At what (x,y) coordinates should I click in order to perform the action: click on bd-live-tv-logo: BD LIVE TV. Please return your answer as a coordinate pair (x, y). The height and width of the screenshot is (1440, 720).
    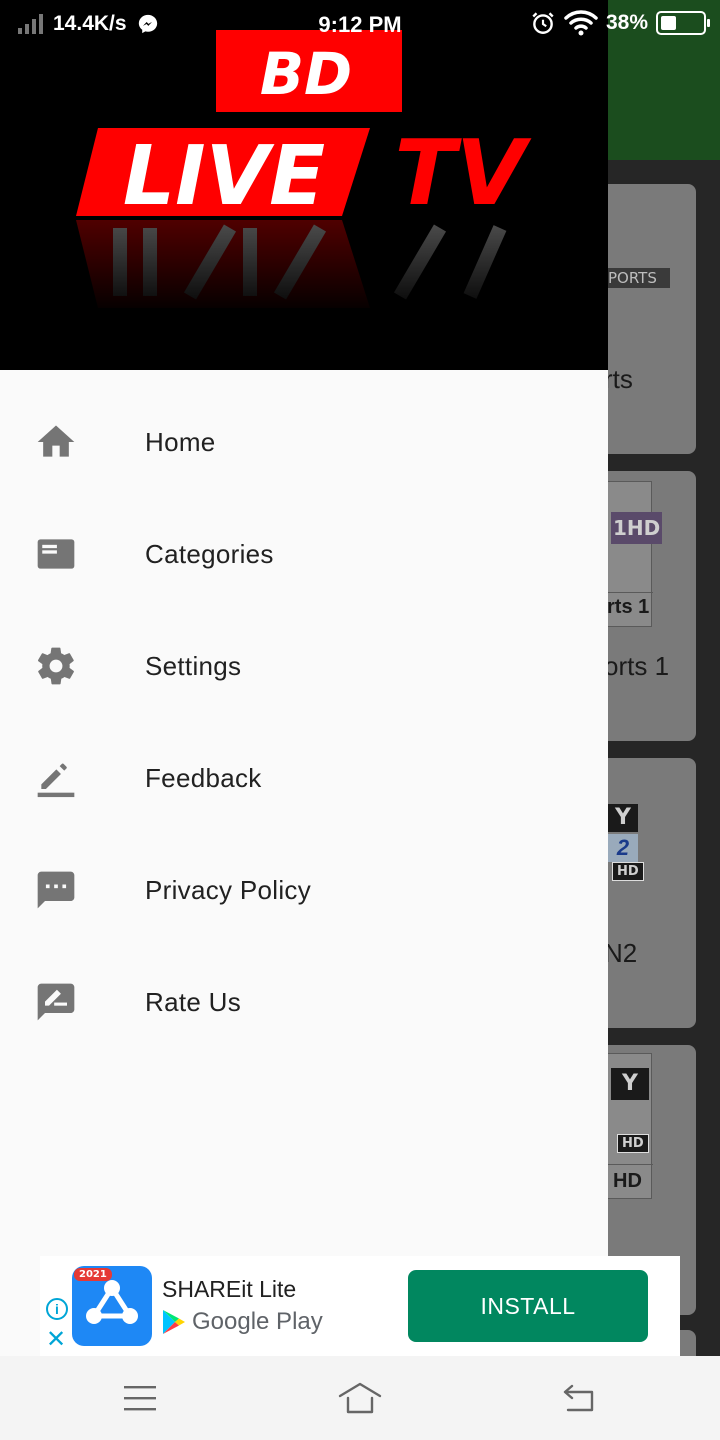
    Looking at the image, I should click on (310, 173).